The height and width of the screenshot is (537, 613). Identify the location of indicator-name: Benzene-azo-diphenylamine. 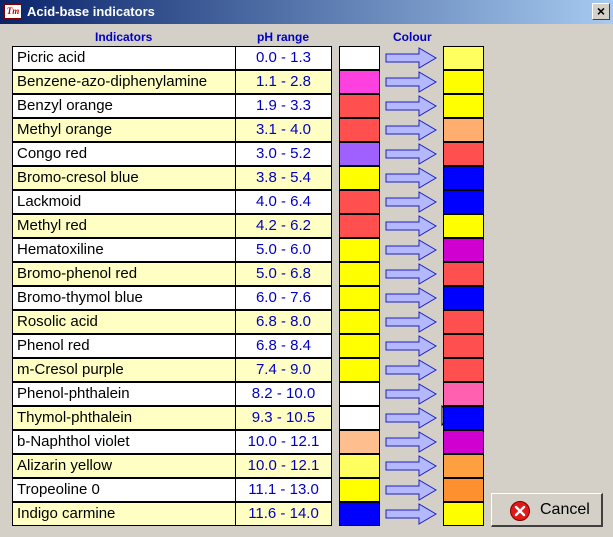
(124, 82).